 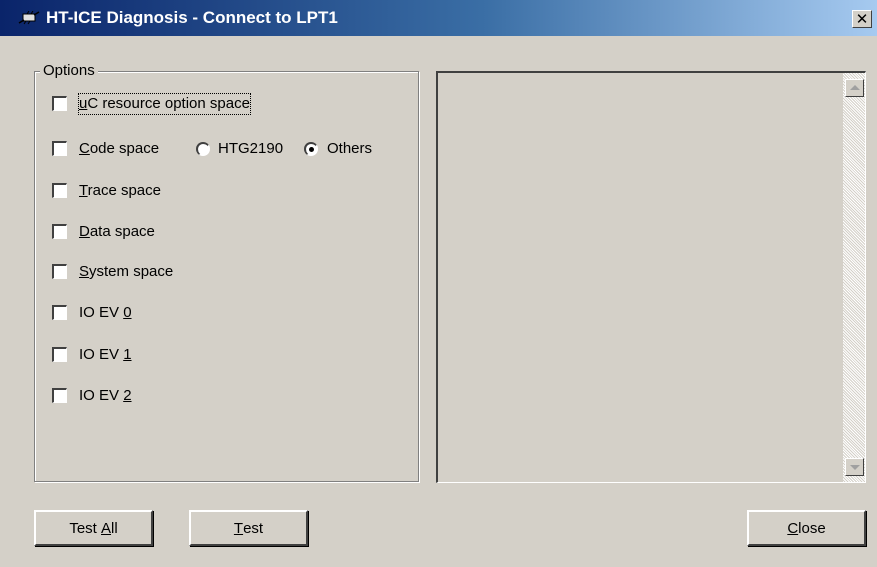 I want to click on data-space-label: Data space, so click(x=117, y=231).